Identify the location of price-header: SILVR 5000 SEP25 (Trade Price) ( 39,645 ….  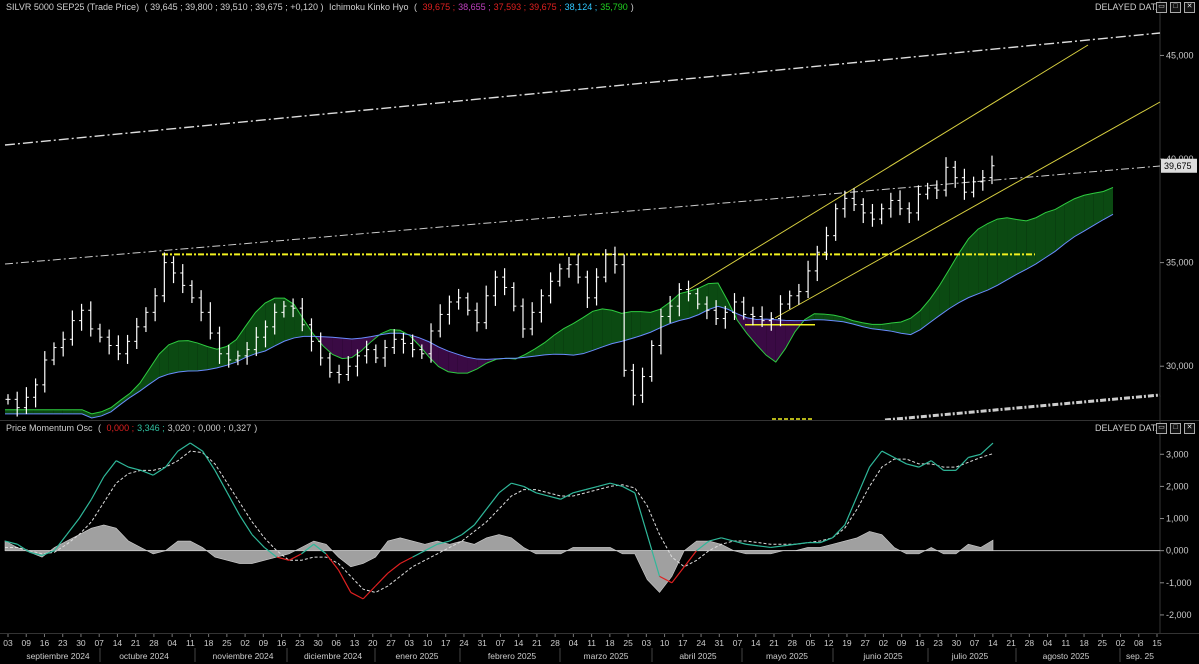
(323, 7).